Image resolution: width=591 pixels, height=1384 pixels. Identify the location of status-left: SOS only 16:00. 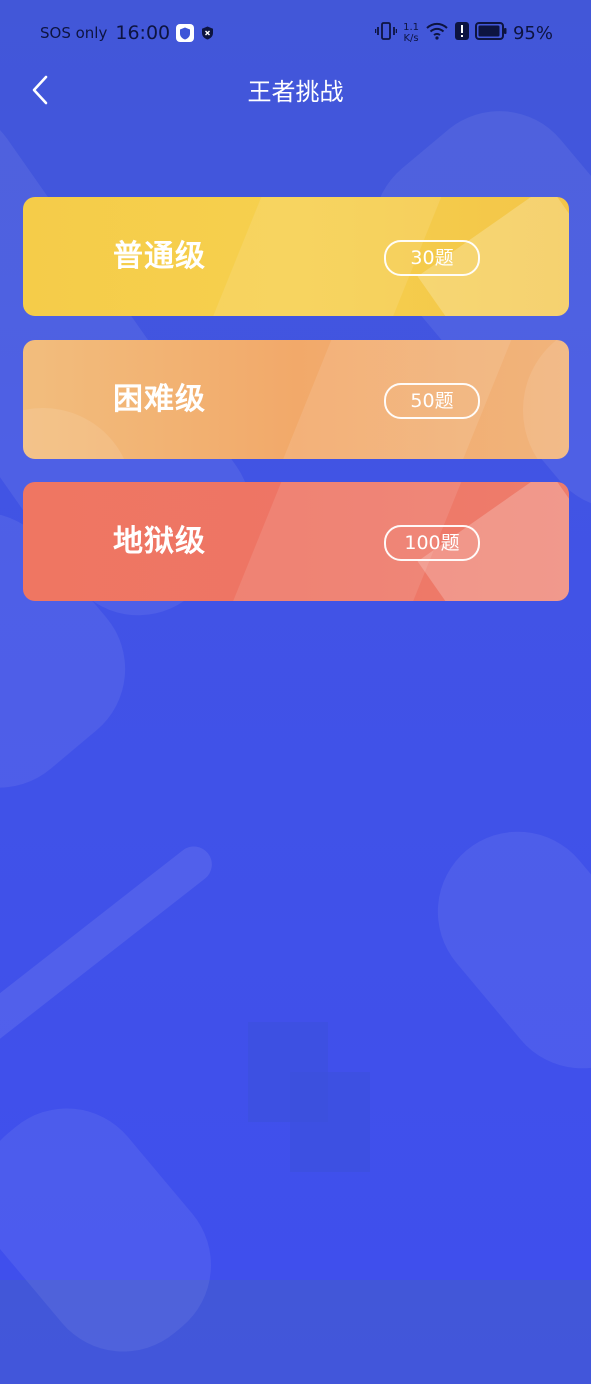
(127, 33).